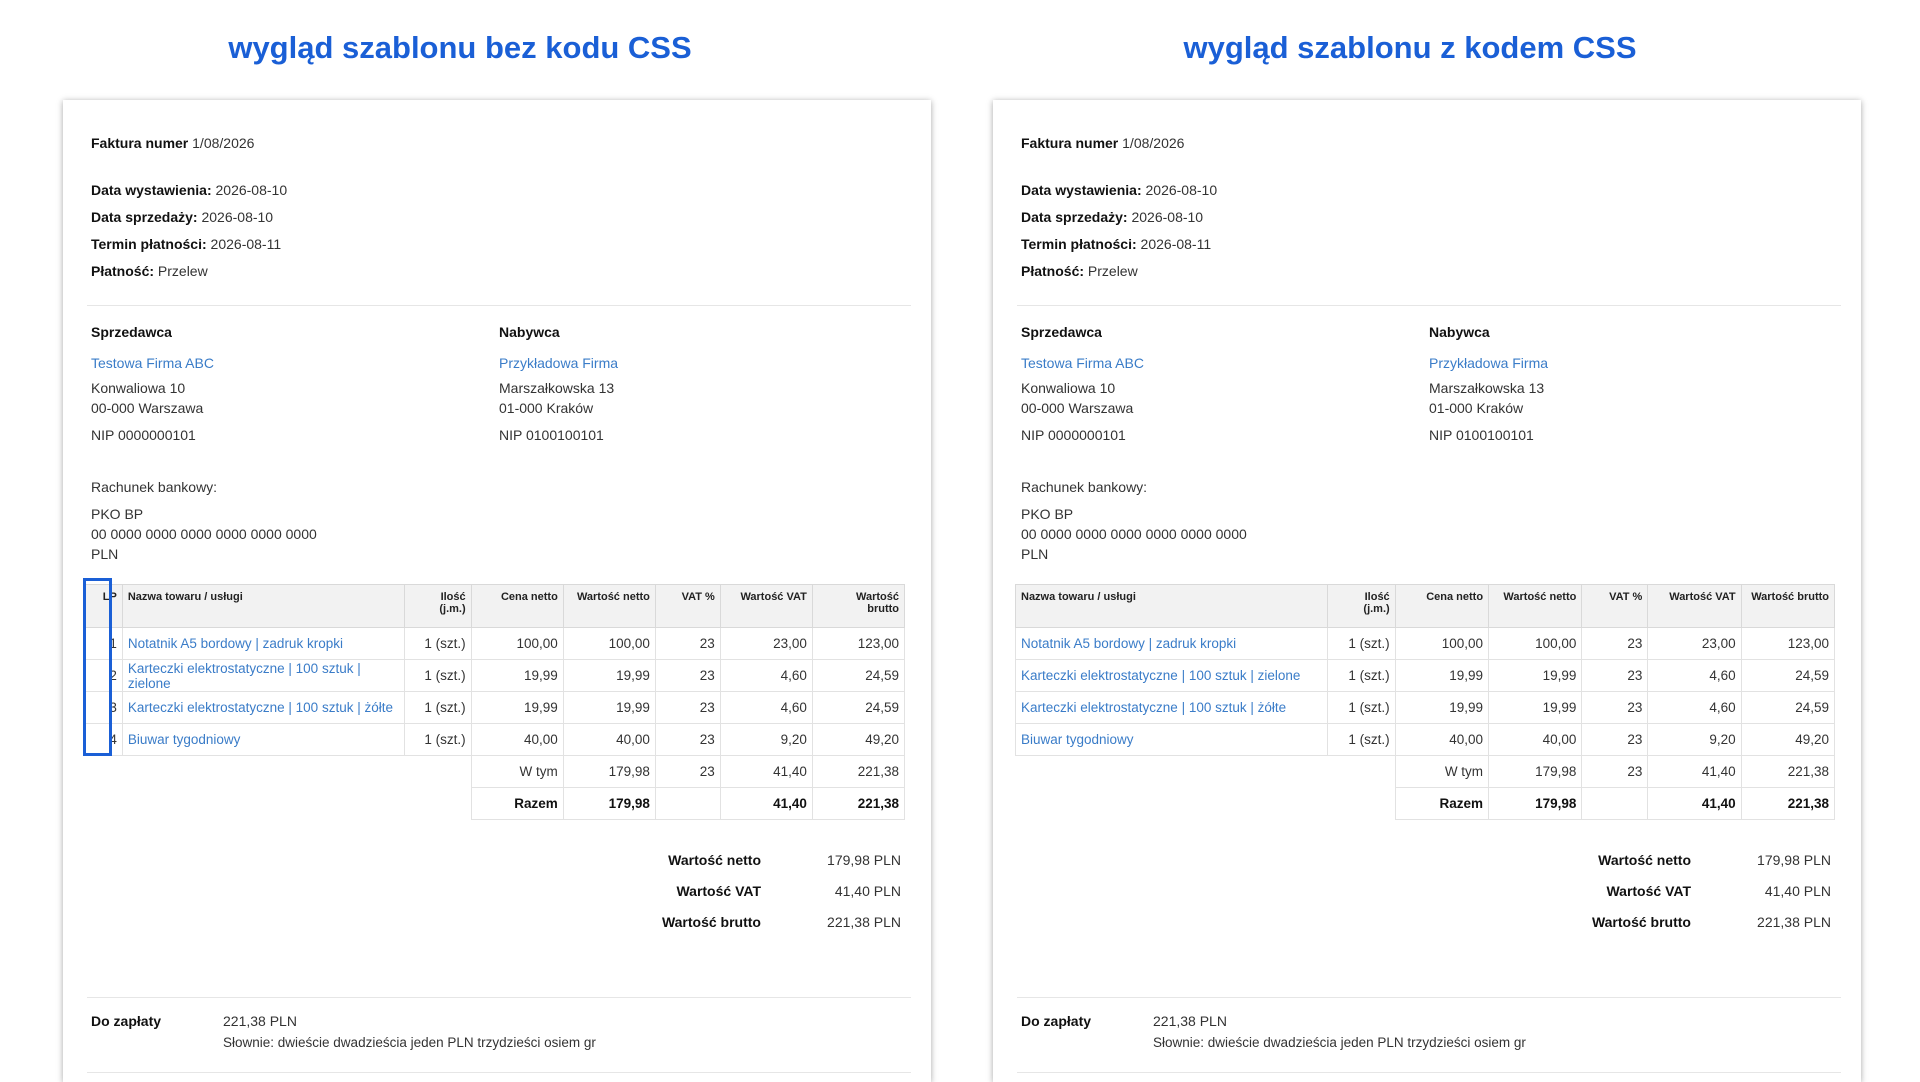 The image size is (1920, 1082). What do you see at coordinates (1794, 921) in the screenshot?
I see `summary-value: 221,38 PLN` at bounding box center [1794, 921].